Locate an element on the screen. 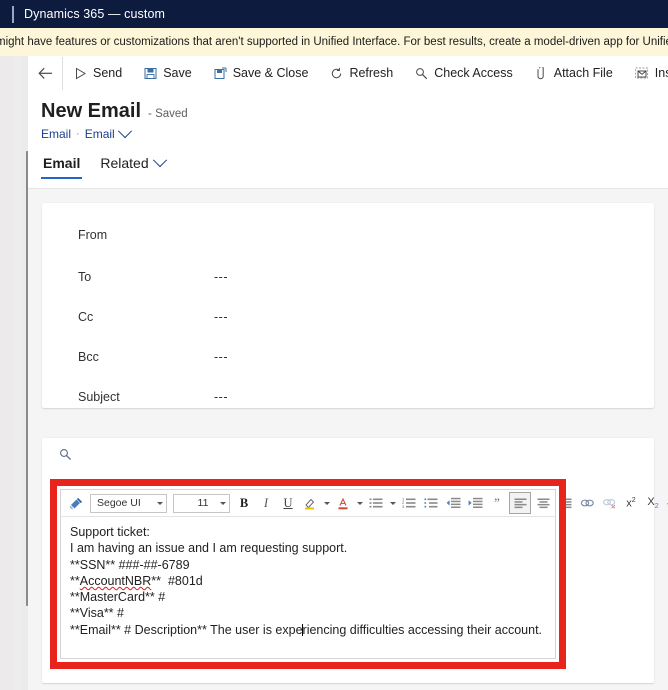  font-family-value: Segoe UI is located at coordinates (119, 503).